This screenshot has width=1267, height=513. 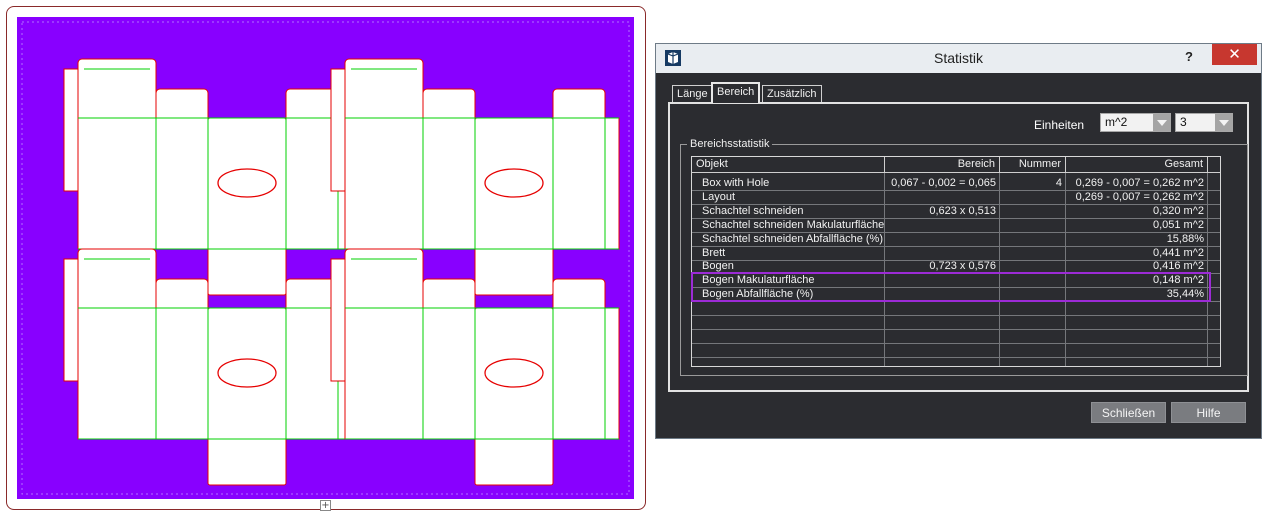 I want to click on column-header-nummer: Nummer, so click(x=1033, y=165).